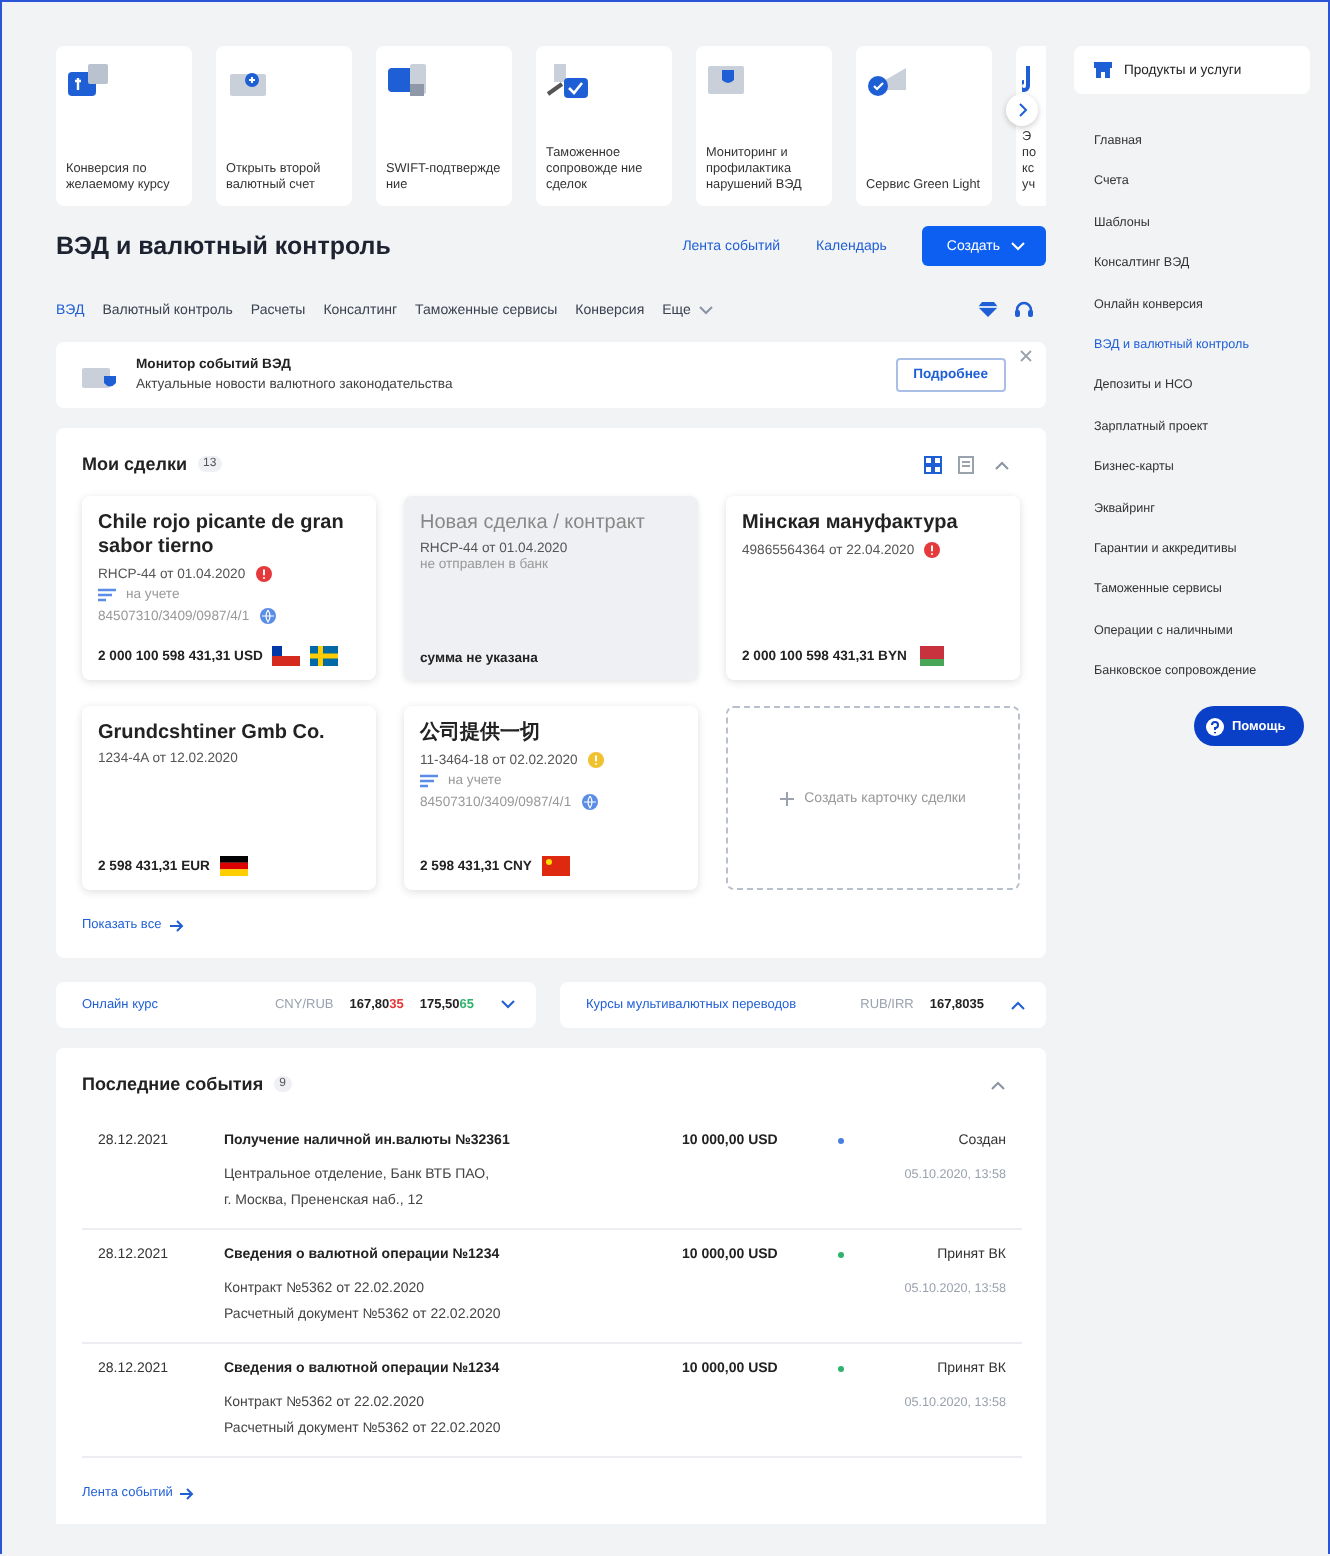  Describe the element at coordinates (173, 1084) in the screenshot. I see `panel-title: Последние события` at that location.